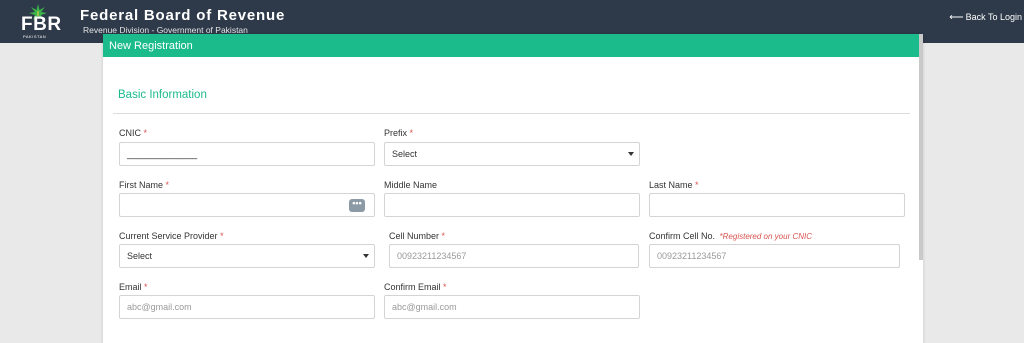 This screenshot has height=343, width=1024. I want to click on first-name-label-text: First Name, so click(141, 185).